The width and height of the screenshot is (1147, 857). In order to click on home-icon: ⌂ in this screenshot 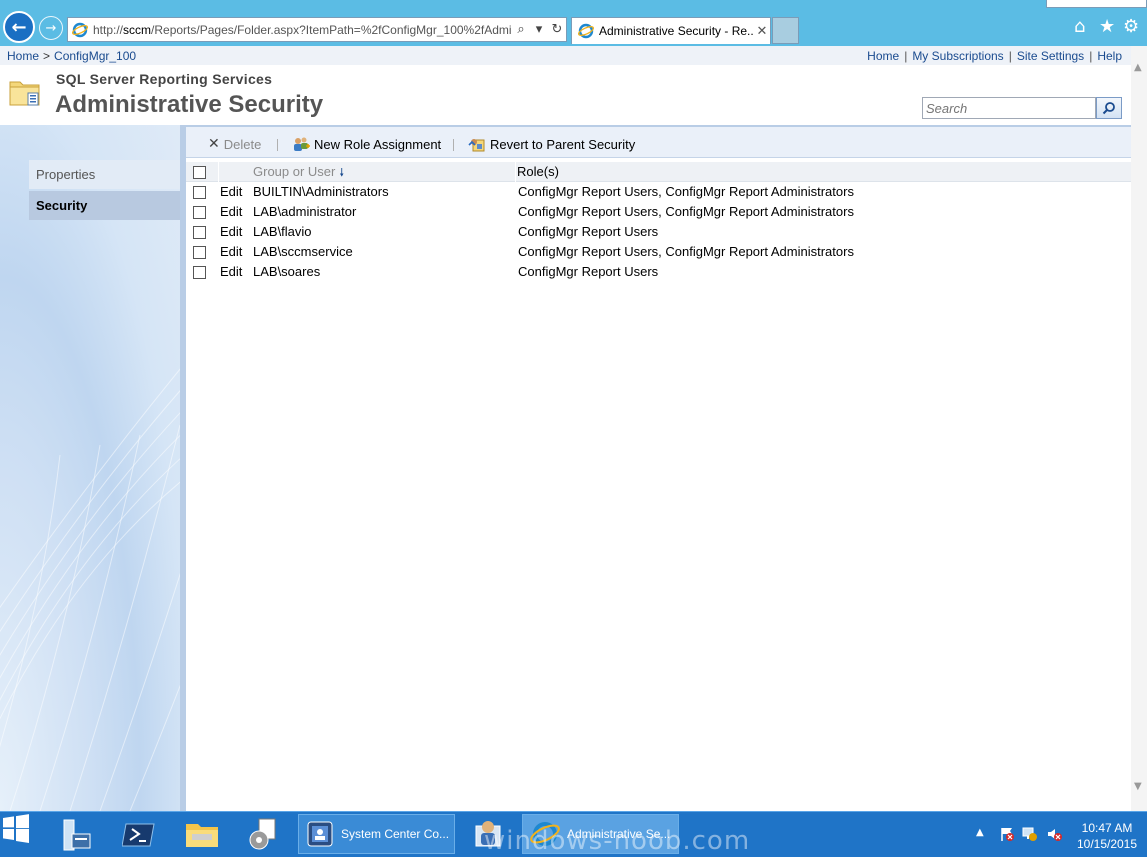, I will do `click(1079, 26)`.